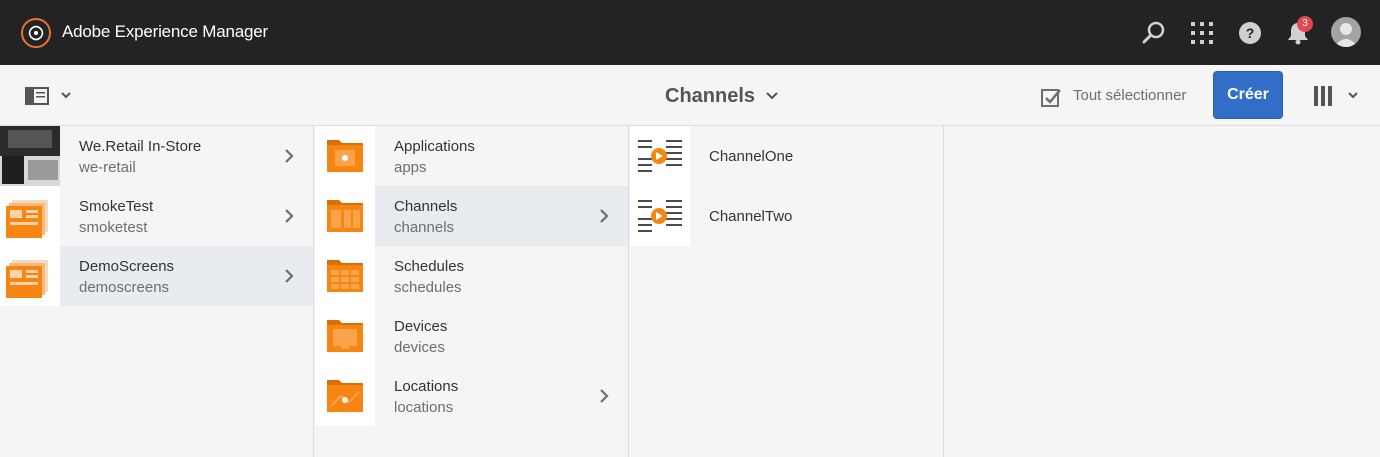 The width and height of the screenshot is (1380, 457). Describe the element at coordinates (424, 407) in the screenshot. I see `item-name: locations` at that location.